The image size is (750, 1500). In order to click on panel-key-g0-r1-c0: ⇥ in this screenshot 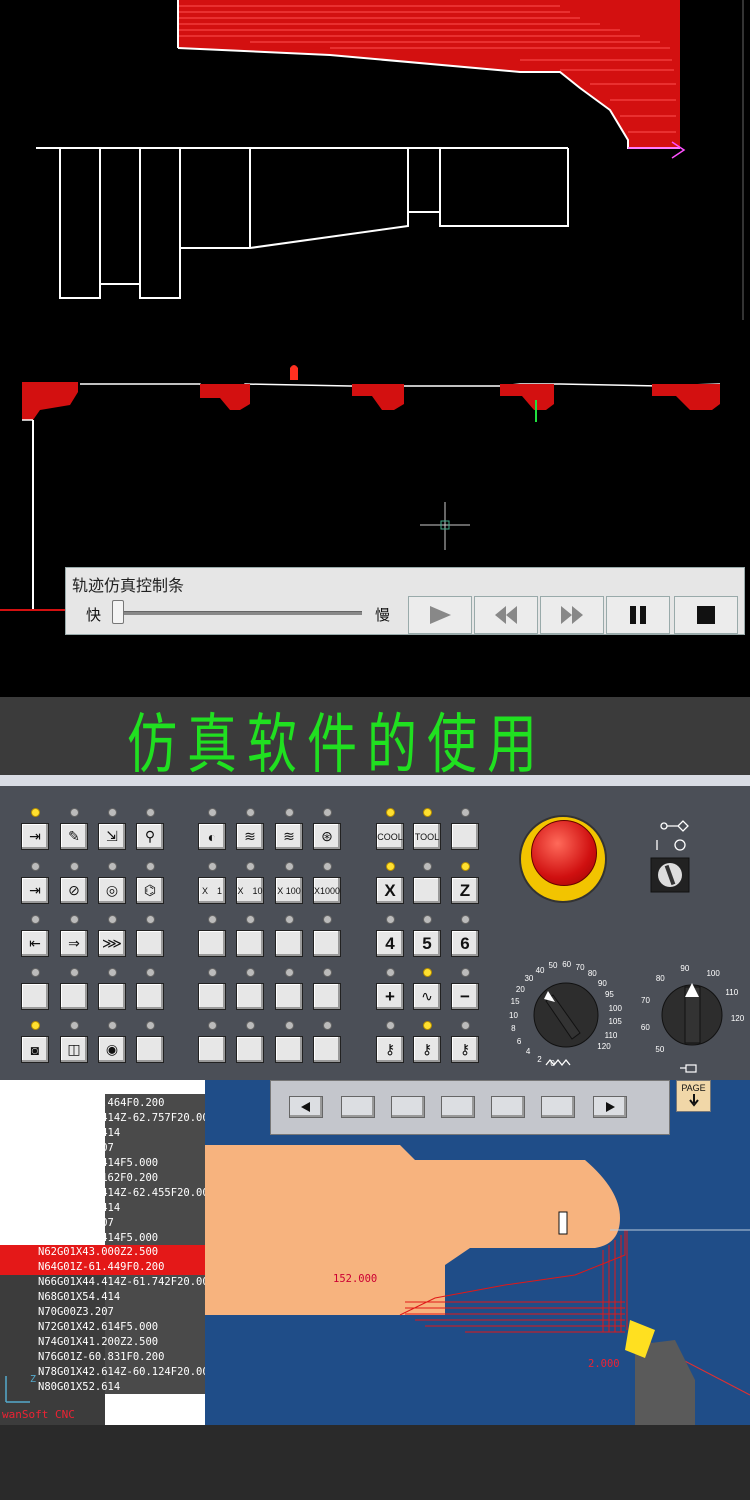, I will do `click(35, 890)`.